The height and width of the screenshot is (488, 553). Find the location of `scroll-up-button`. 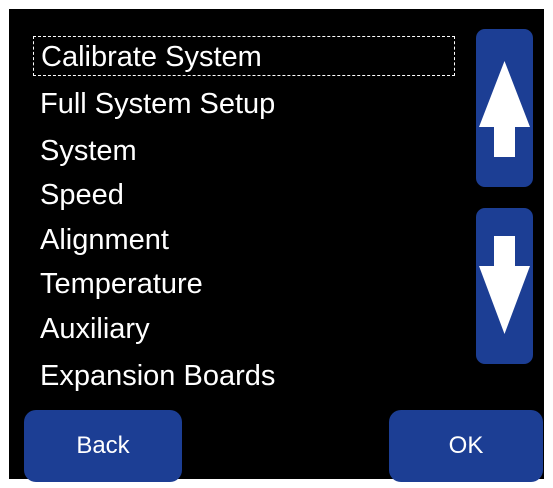

scroll-up-button is located at coordinates (504, 108).